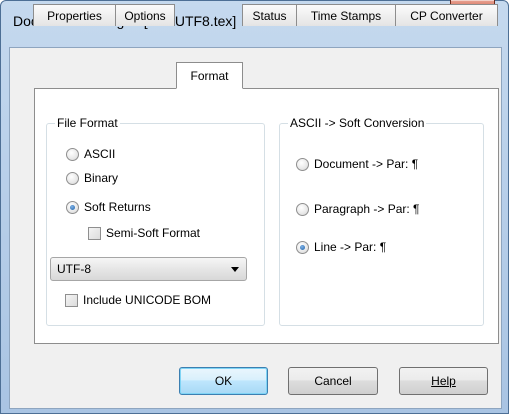 This screenshot has height=414, width=509. Describe the element at coordinates (87, 123) in the screenshot. I see `file-format-title: File Format` at that location.